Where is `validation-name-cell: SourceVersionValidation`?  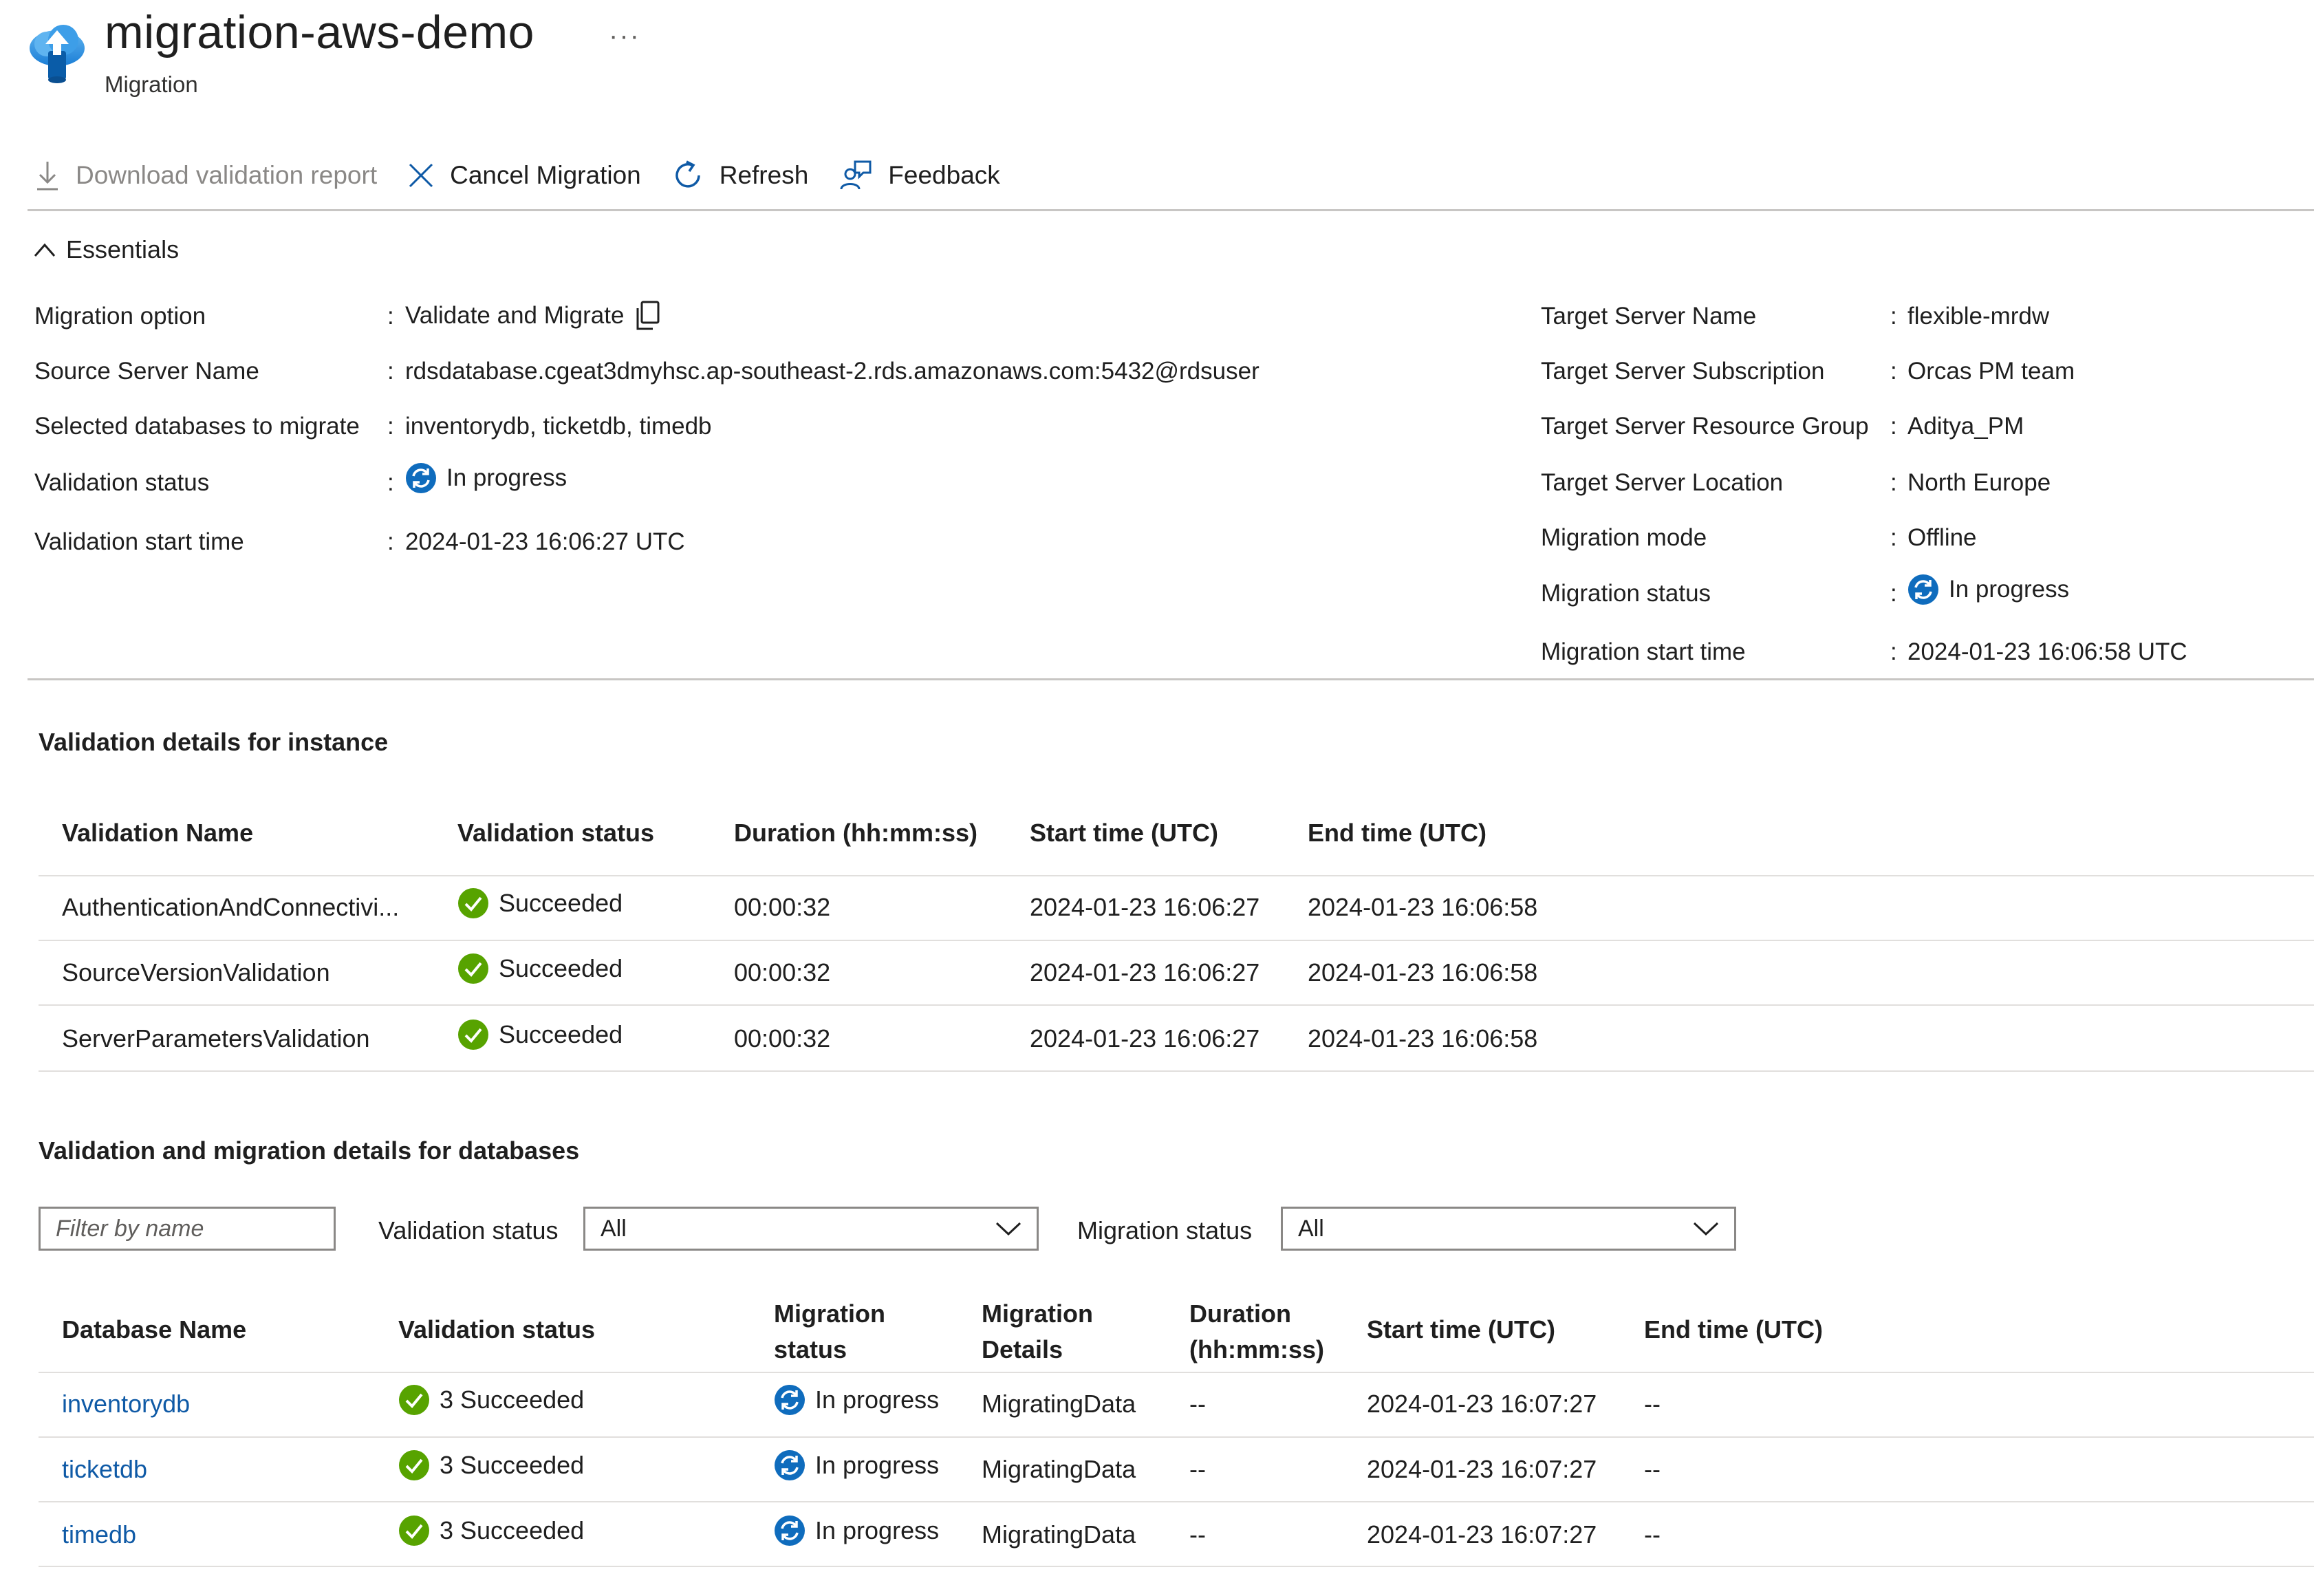
validation-name-cell: SourceVersionValidation is located at coordinates (196, 972).